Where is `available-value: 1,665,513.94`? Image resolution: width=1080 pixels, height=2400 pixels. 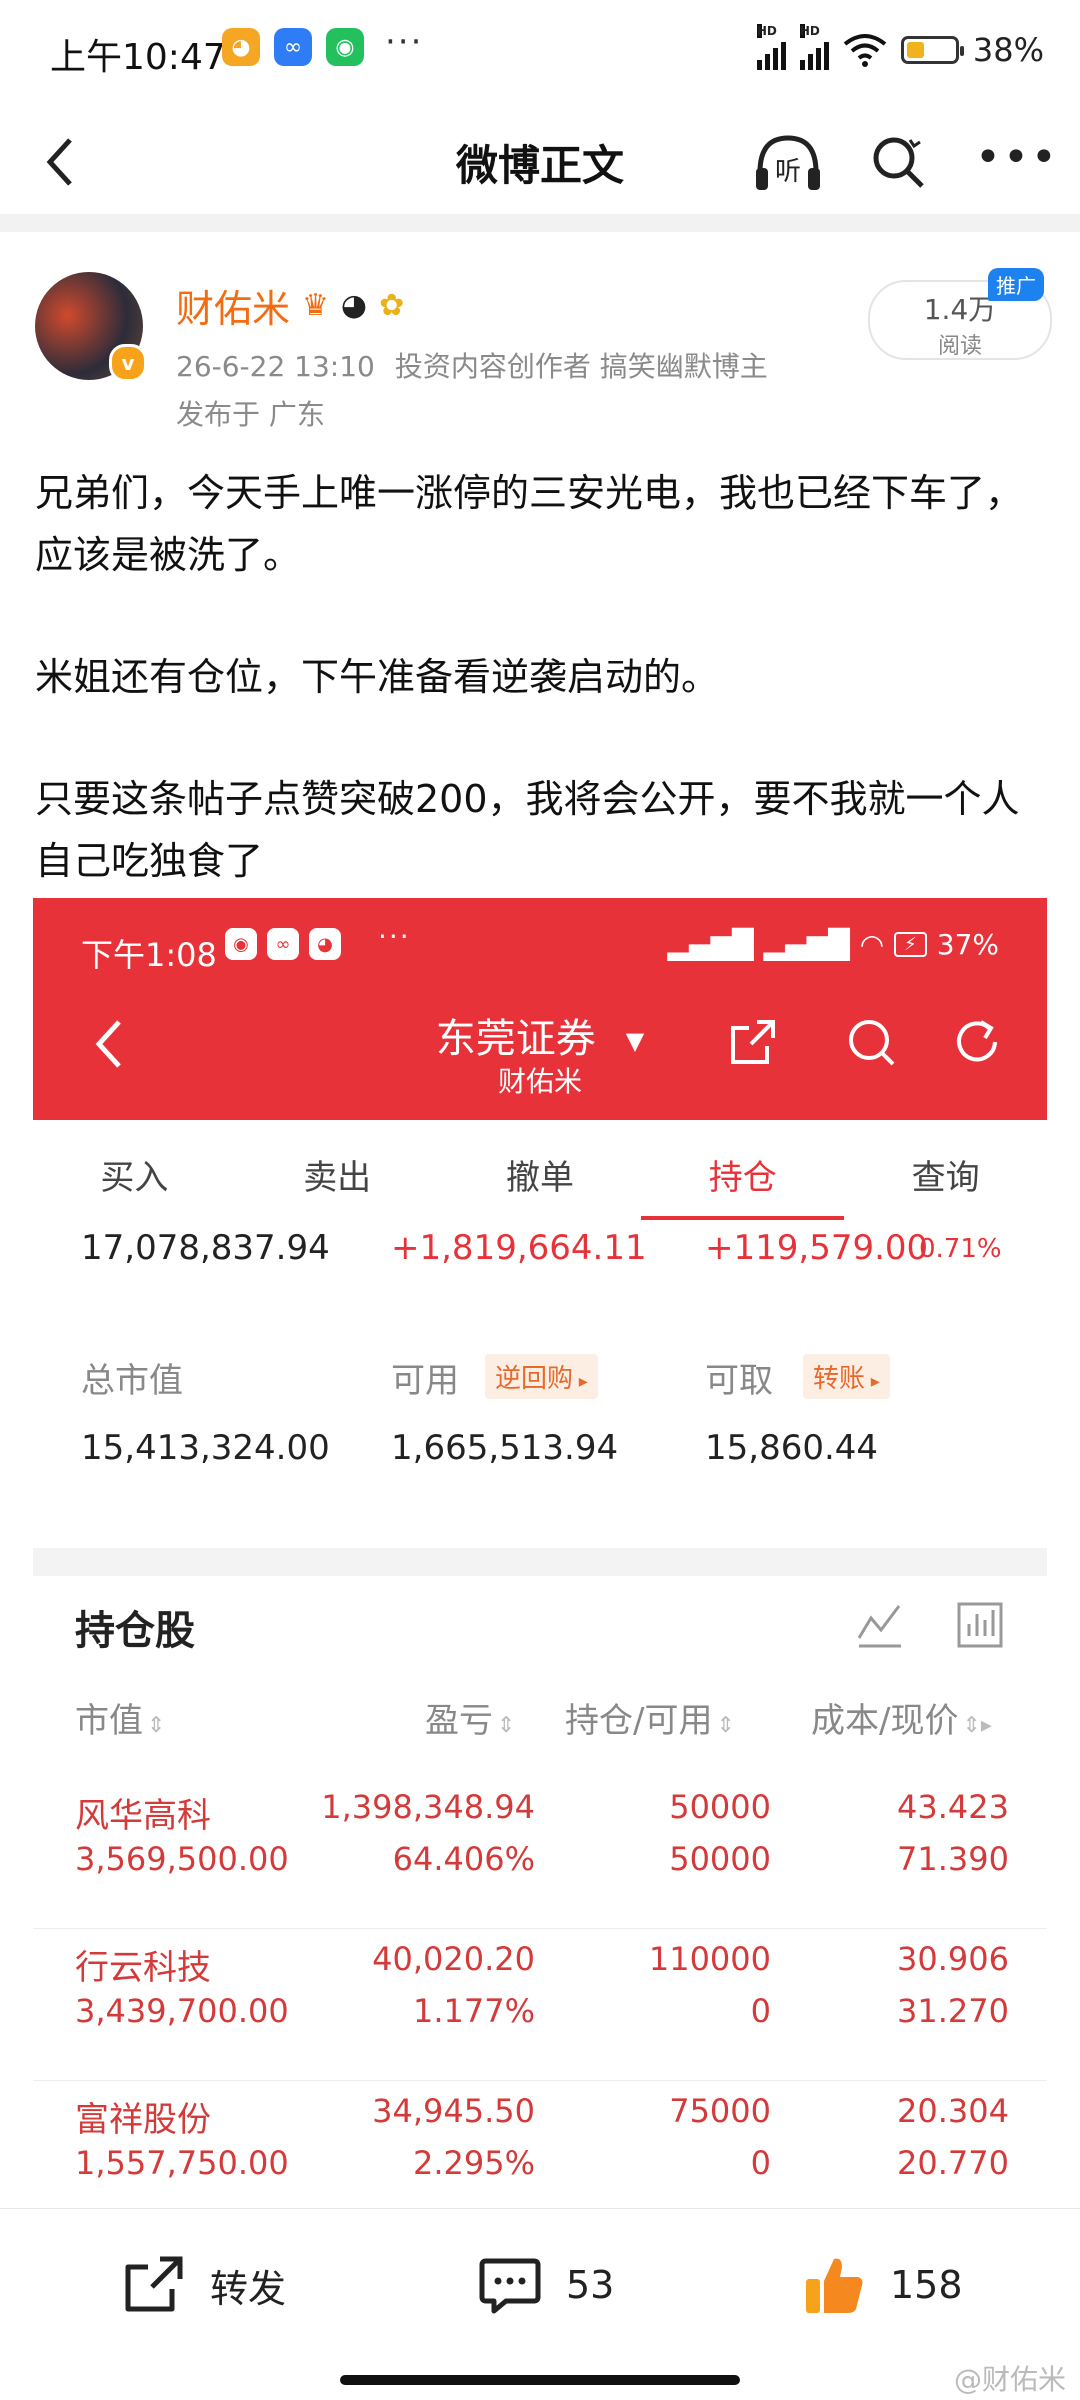 available-value: 1,665,513.94 is located at coordinates (505, 1448).